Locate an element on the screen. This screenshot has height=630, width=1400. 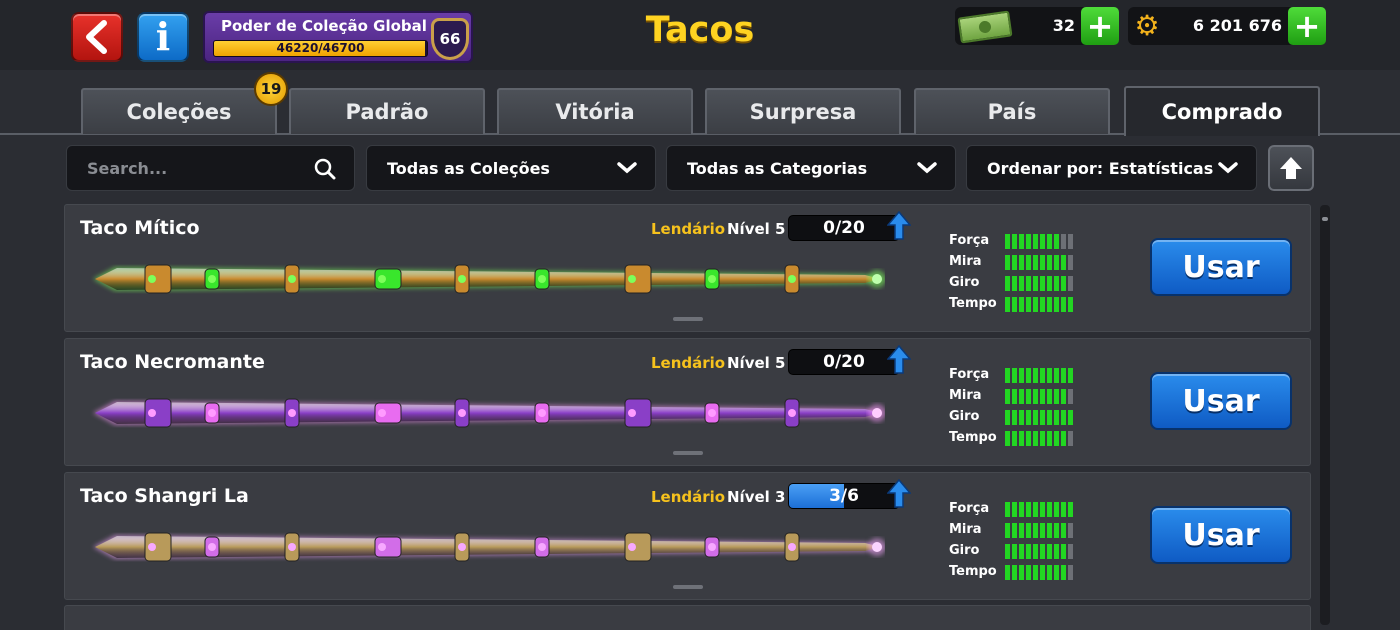
cue-name: Taco Mítico is located at coordinates (140, 228).